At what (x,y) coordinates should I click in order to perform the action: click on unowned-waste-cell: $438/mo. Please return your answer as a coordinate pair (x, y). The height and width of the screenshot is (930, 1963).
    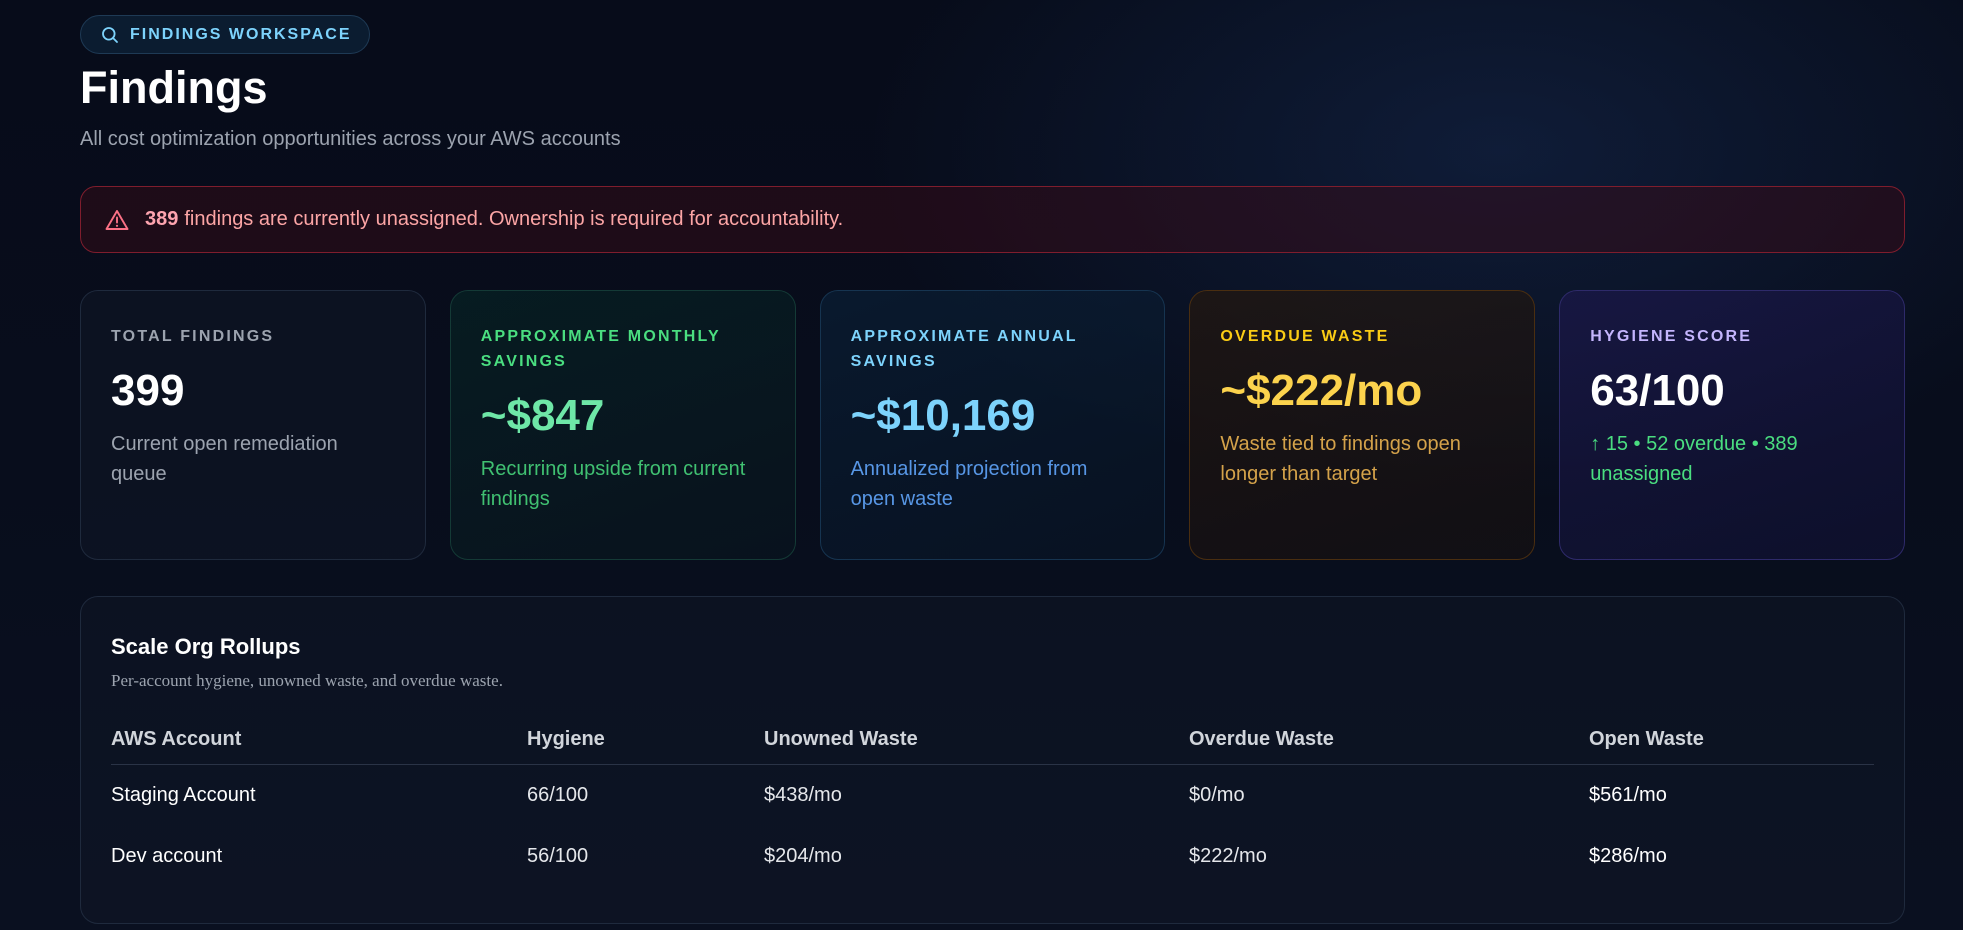
    Looking at the image, I should click on (803, 794).